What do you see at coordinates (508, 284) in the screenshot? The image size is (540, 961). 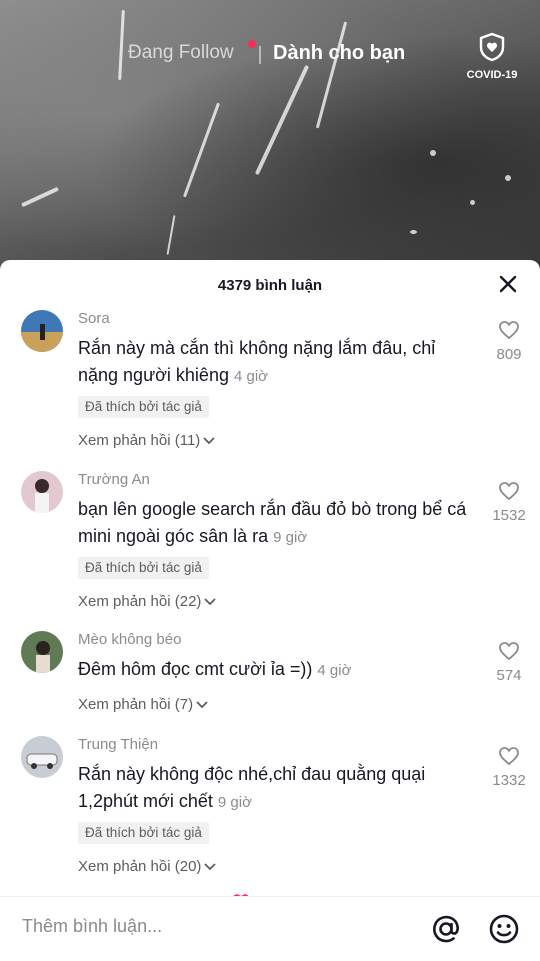 I see `close-icon` at bounding box center [508, 284].